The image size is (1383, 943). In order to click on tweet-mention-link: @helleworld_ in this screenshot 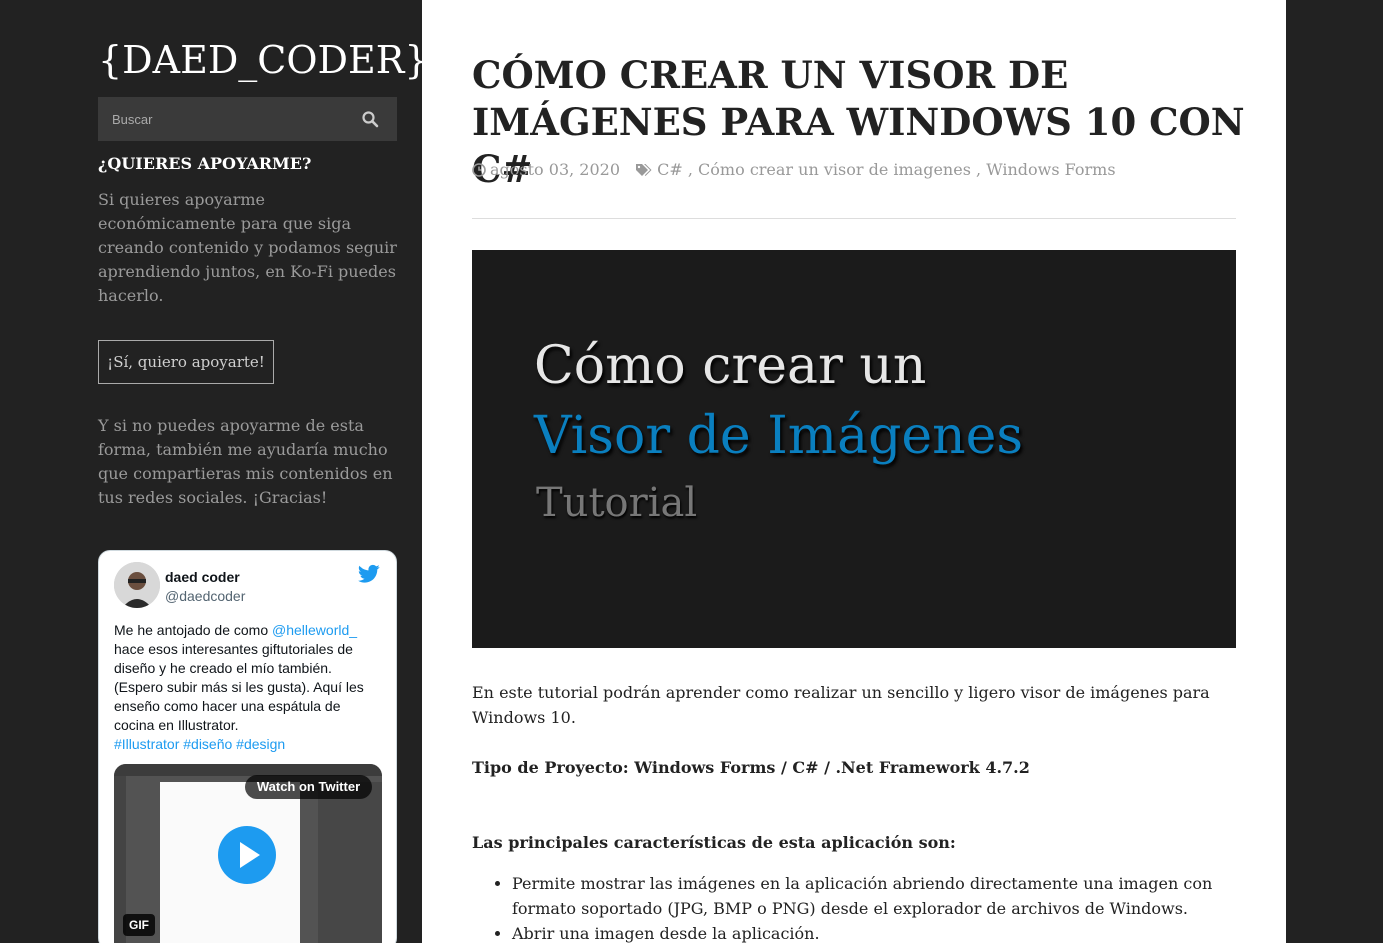, I will do `click(314, 630)`.